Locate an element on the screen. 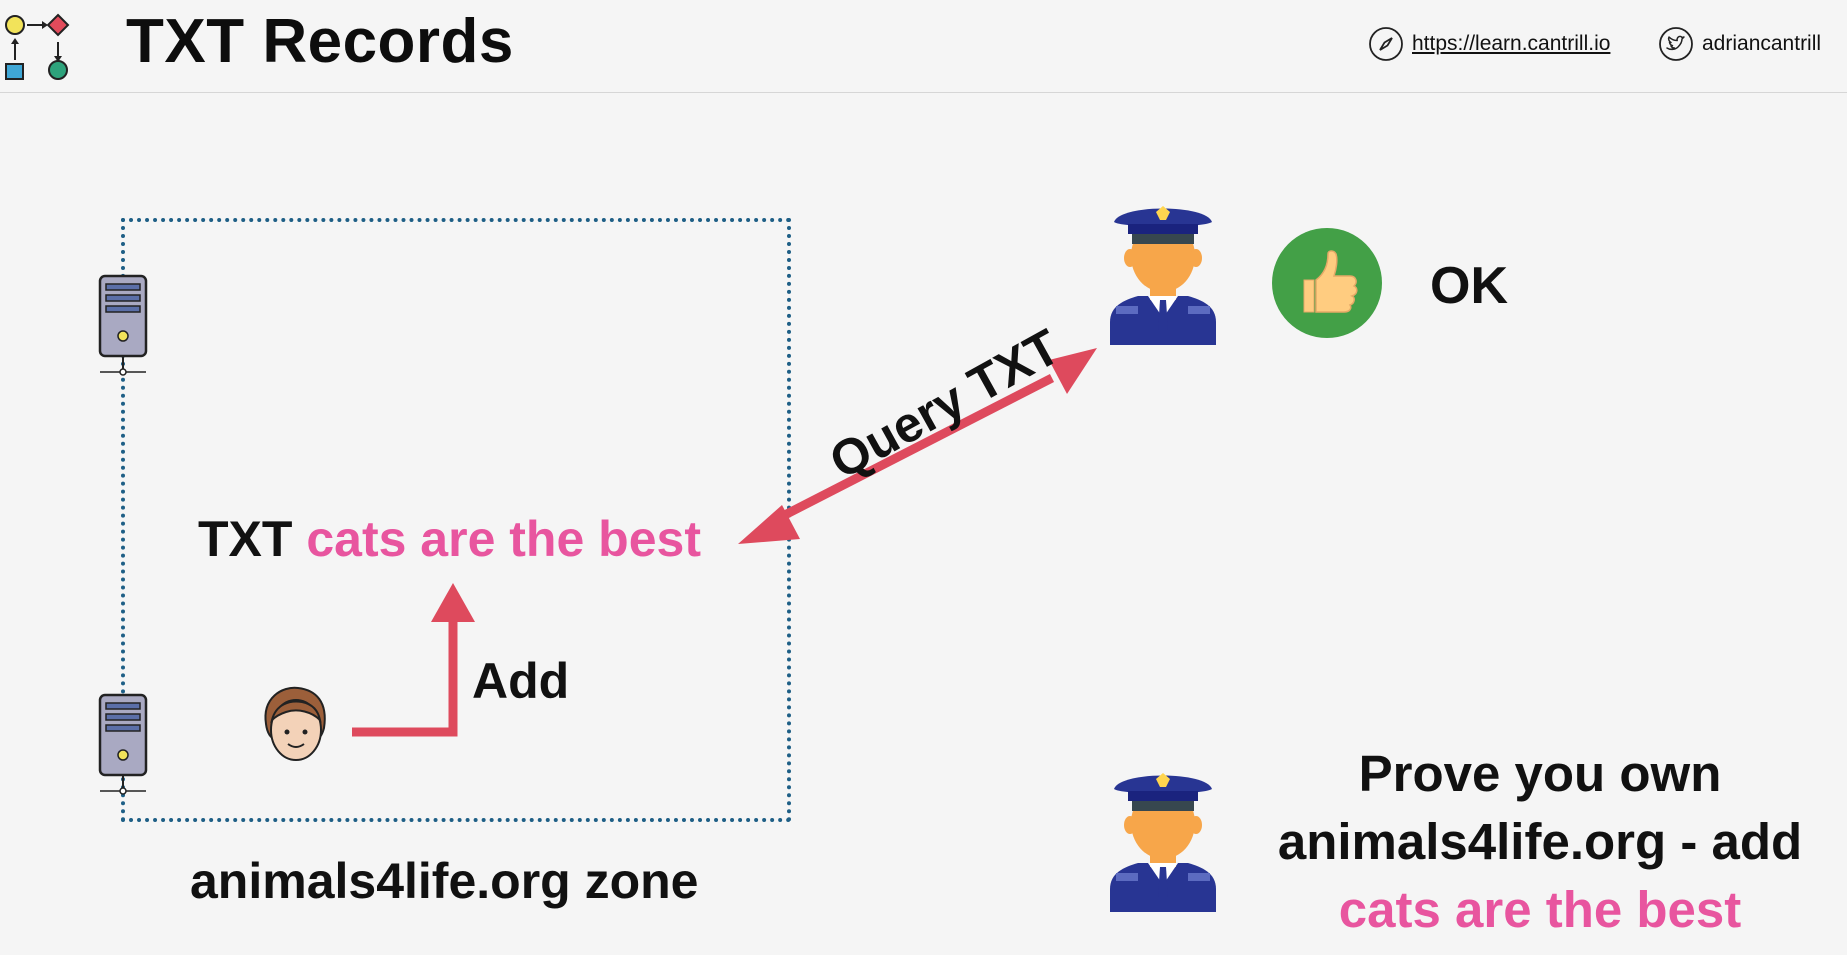 This screenshot has width=1847, height=955. workflow-logo-icon is located at coordinates (37, 46).